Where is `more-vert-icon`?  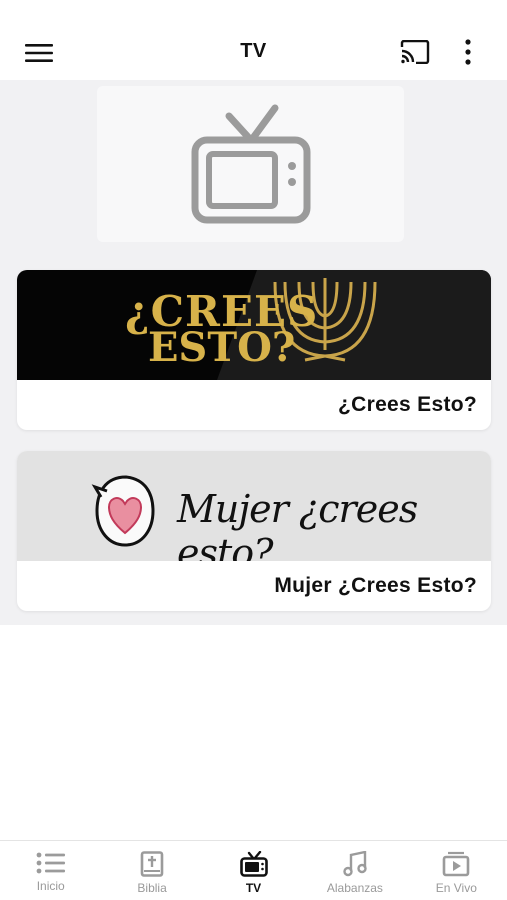
more-vert-icon is located at coordinates (468, 52).